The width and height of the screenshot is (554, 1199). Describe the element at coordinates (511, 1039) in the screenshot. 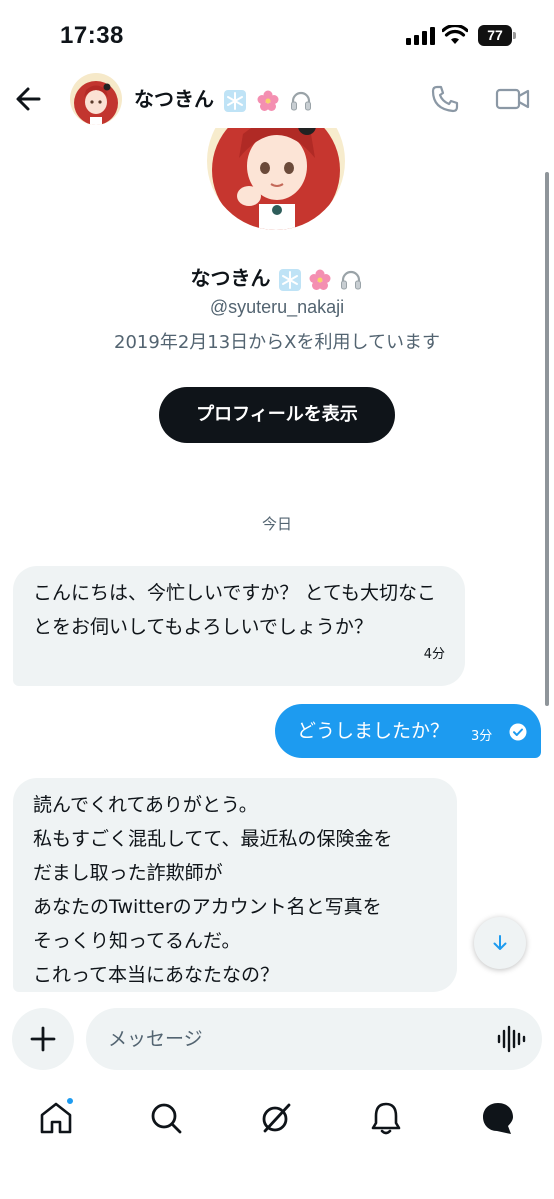

I see `voice-message-icon` at that location.